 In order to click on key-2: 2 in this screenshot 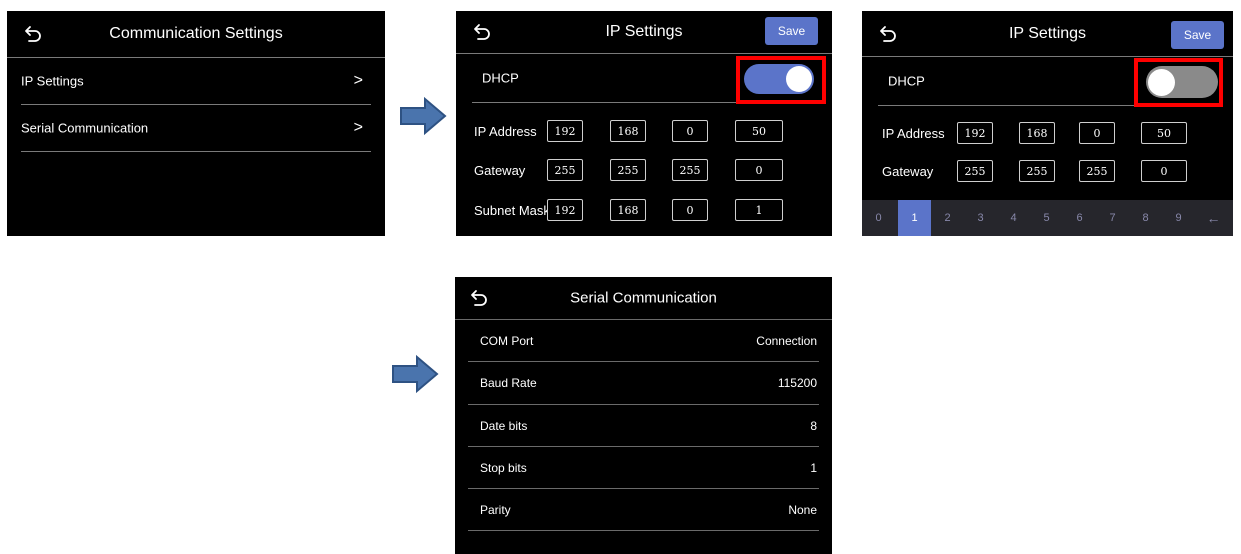, I will do `click(947, 218)`.